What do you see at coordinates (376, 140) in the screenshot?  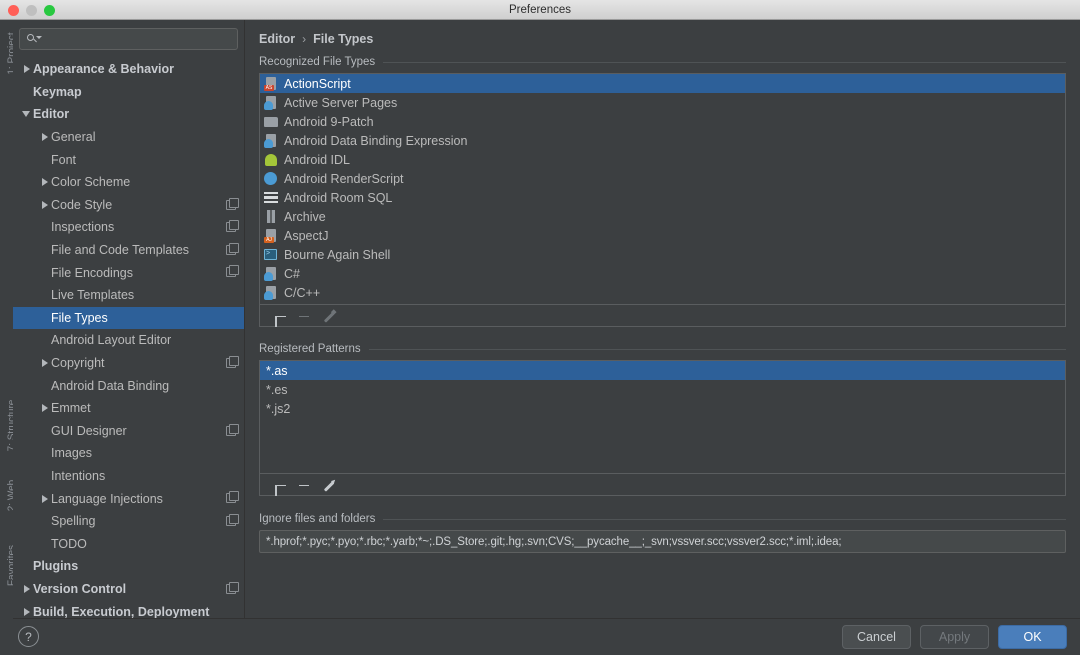 I see `file-type-label: Android Data Binding Expression` at bounding box center [376, 140].